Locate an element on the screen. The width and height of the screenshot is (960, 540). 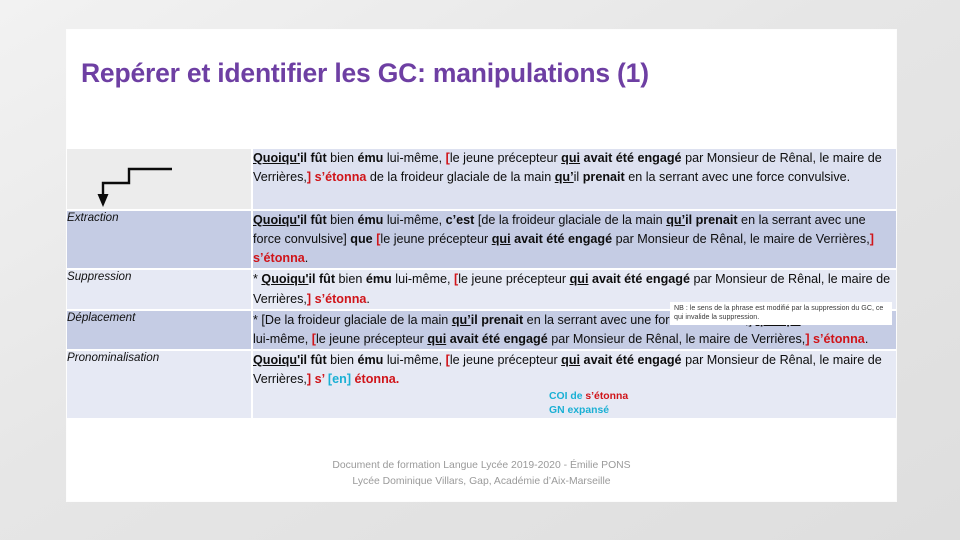
annotation-line-2: GN expansé is located at coordinates (579, 411).